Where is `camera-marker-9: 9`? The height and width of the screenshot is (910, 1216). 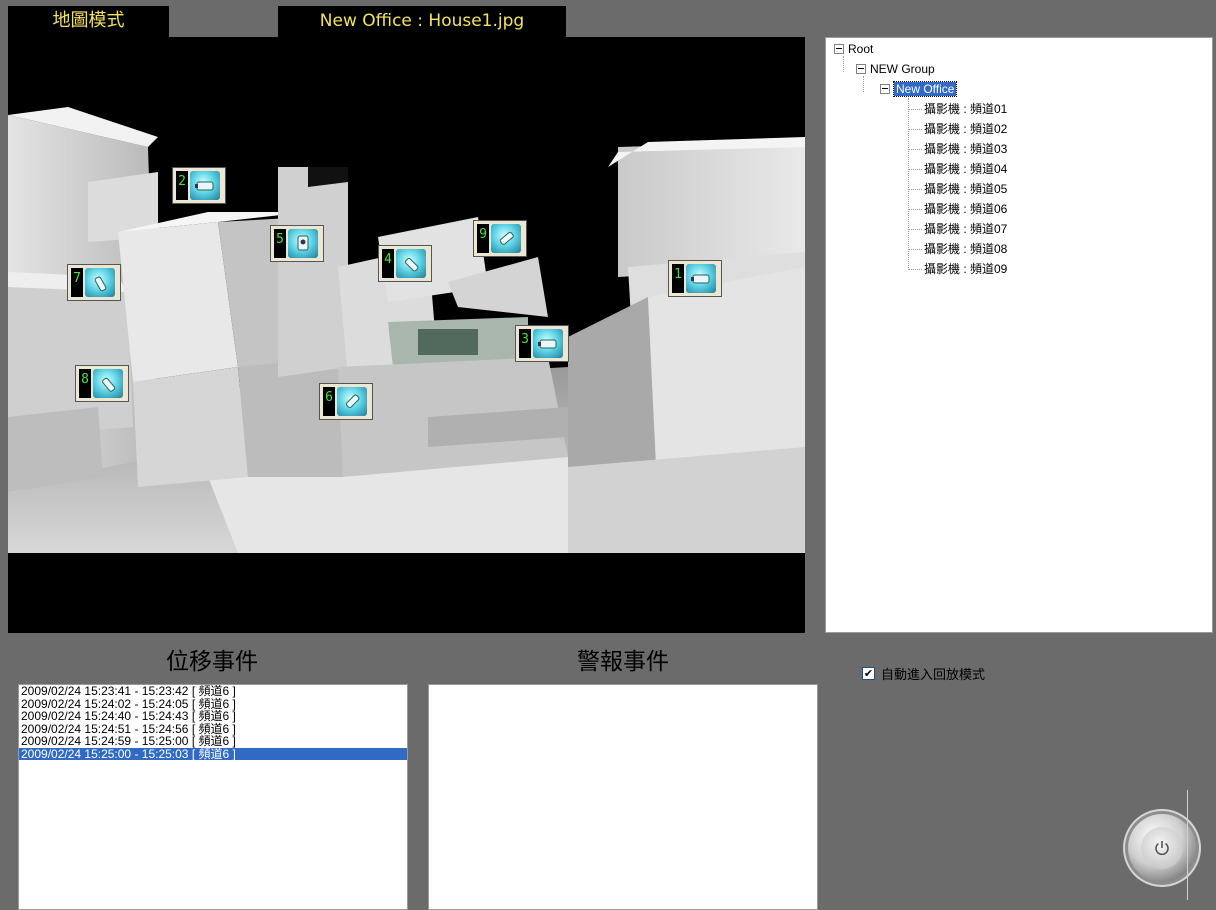 camera-marker-9: 9 is located at coordinates (500, 238).